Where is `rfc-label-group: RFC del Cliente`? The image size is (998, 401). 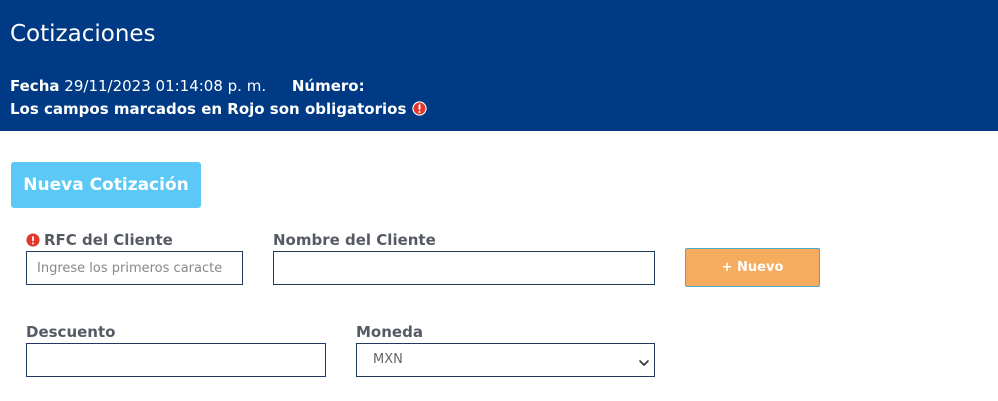 rfc-label-group: RFC del Cliente is located at coordinates (99, 241).